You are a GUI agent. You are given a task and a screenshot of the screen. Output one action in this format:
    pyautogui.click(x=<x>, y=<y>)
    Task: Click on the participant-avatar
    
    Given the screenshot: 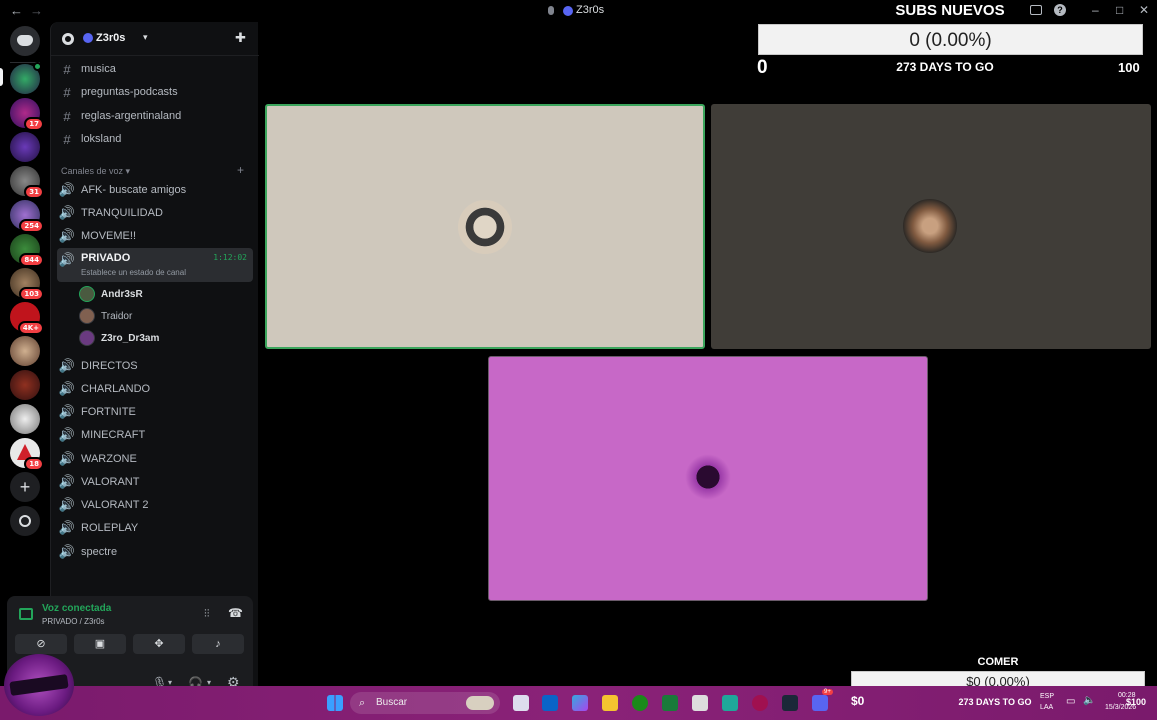 What is the action you would take?
    pyautogui.click(x=930, y=226)
    